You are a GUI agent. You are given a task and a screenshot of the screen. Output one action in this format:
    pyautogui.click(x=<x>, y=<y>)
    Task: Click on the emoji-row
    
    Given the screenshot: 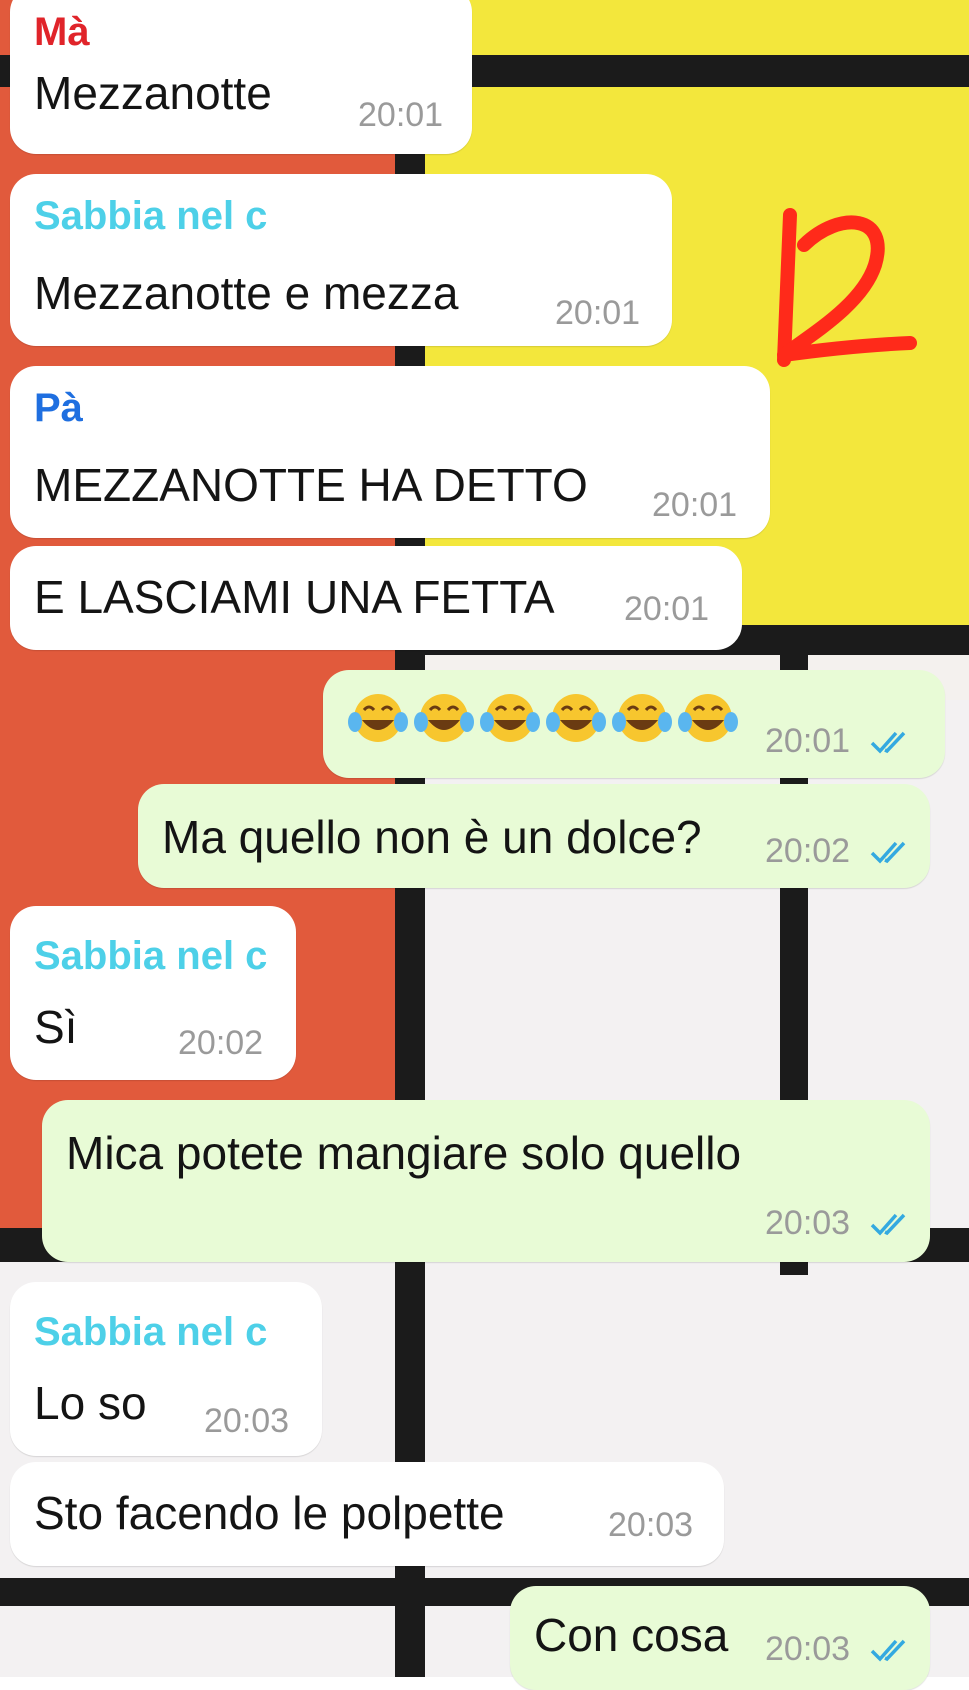 What is the action you would take?
    pyautogui.click(x=543, y=718)
    